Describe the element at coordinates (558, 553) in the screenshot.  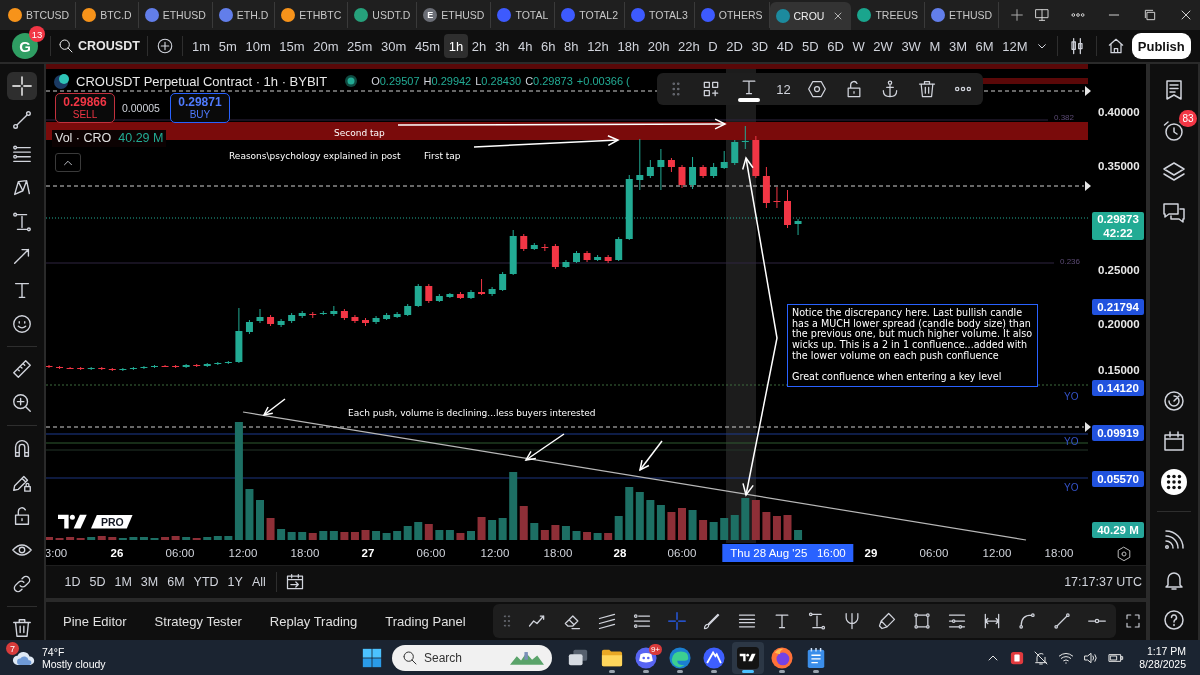
I see `time-label: 18:00` at that location.